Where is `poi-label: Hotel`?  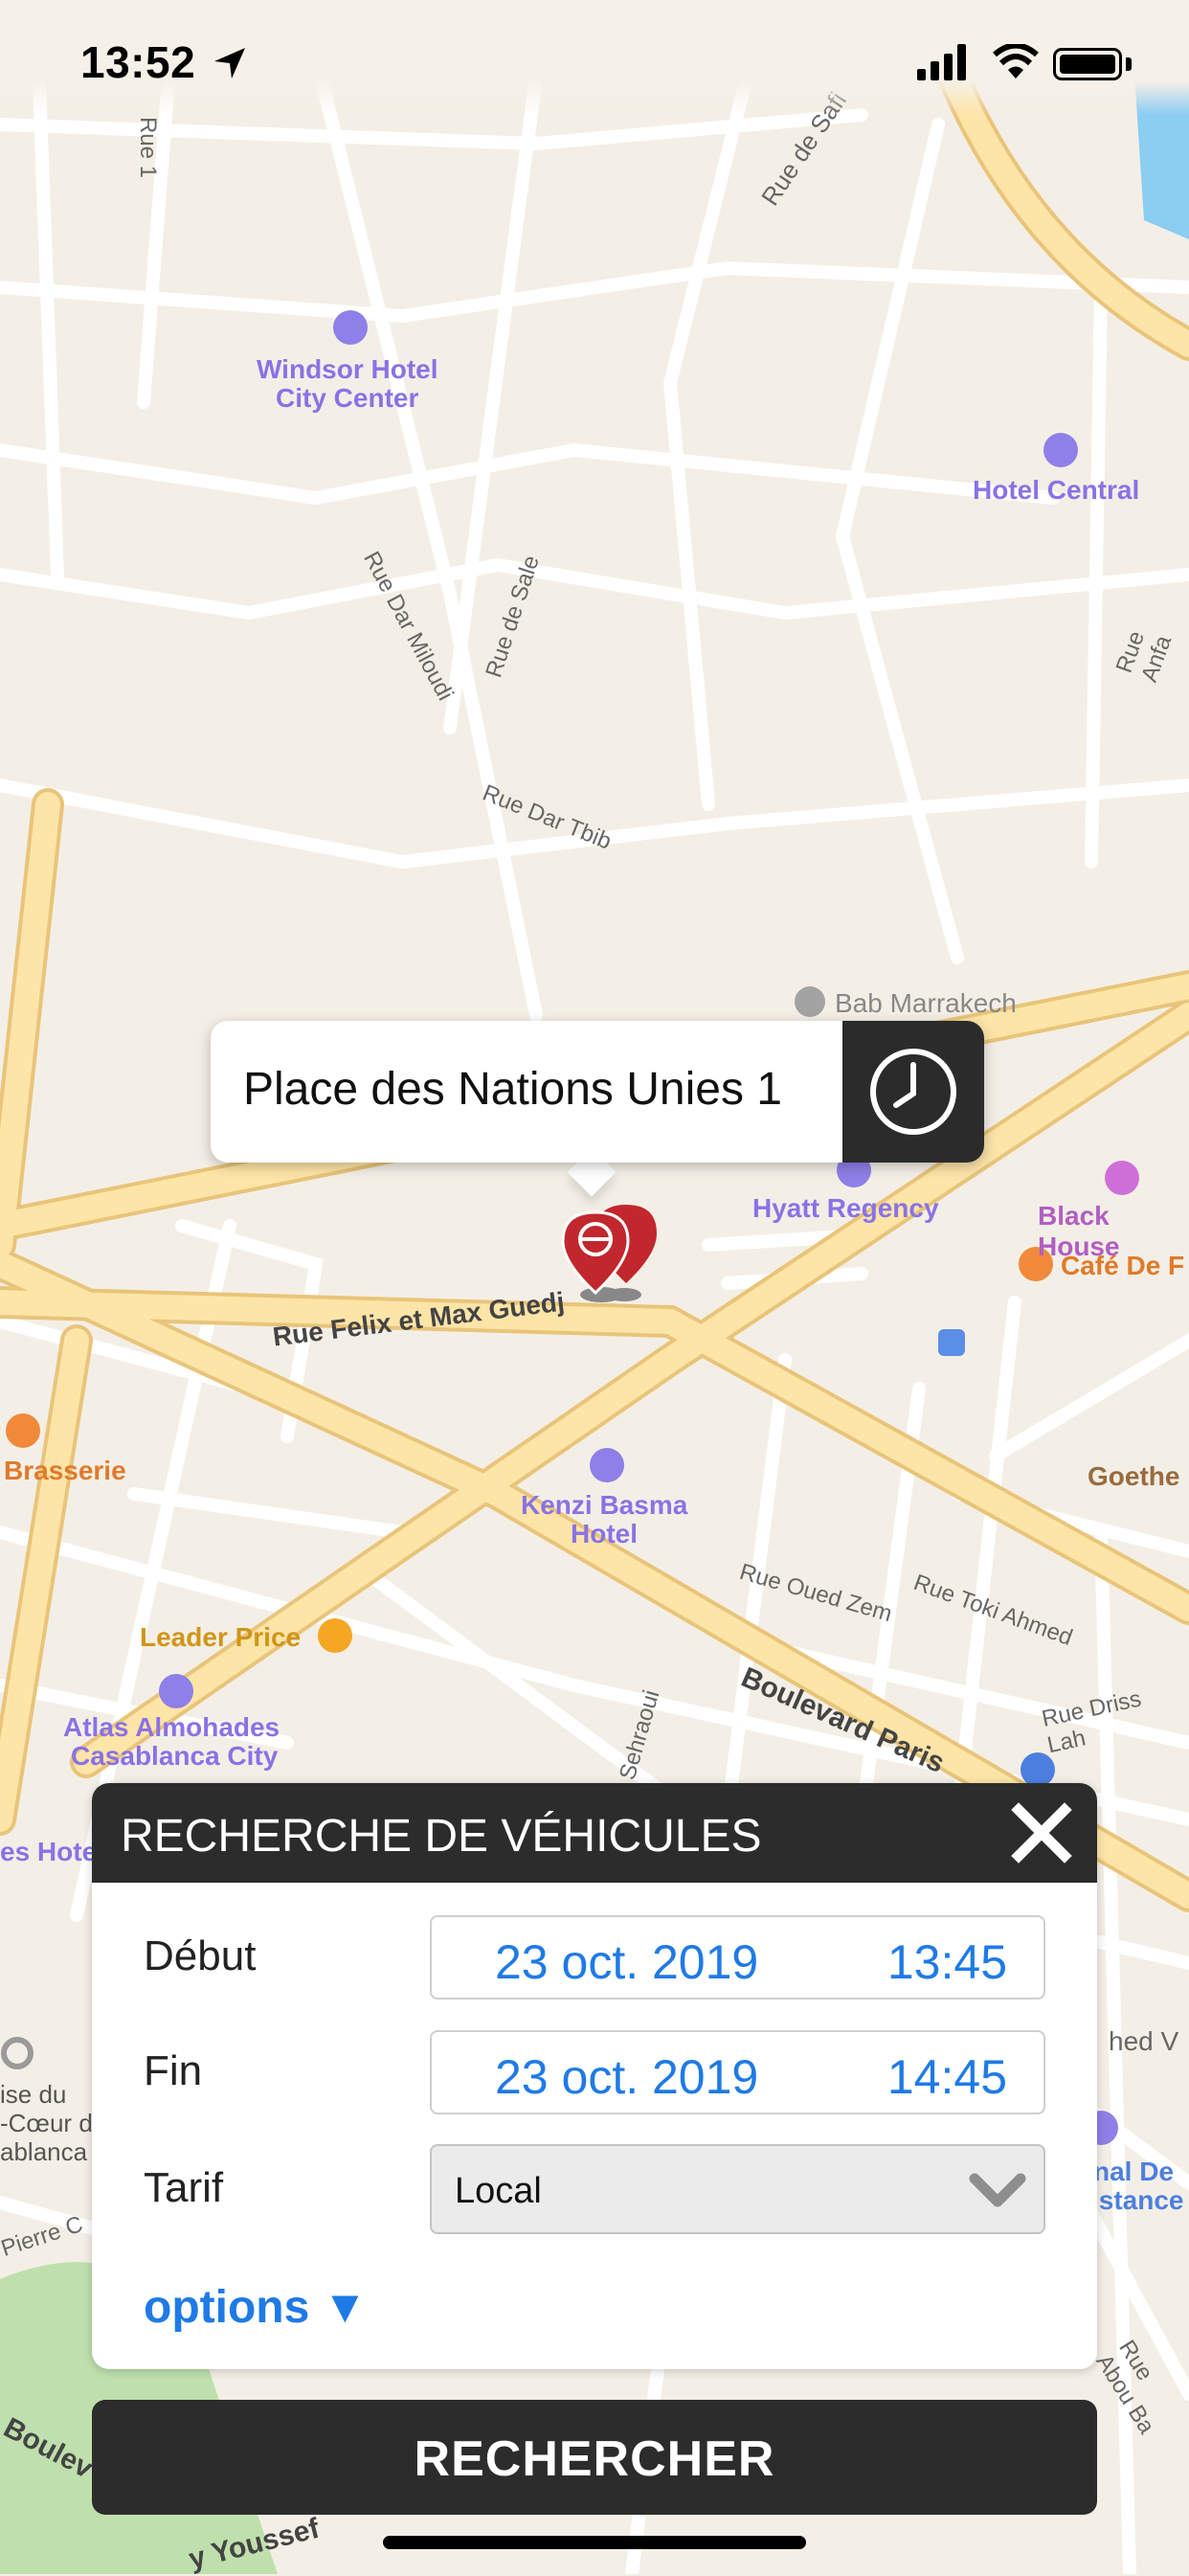
poi-label: Hotel is located at coordinates (604, 1533).